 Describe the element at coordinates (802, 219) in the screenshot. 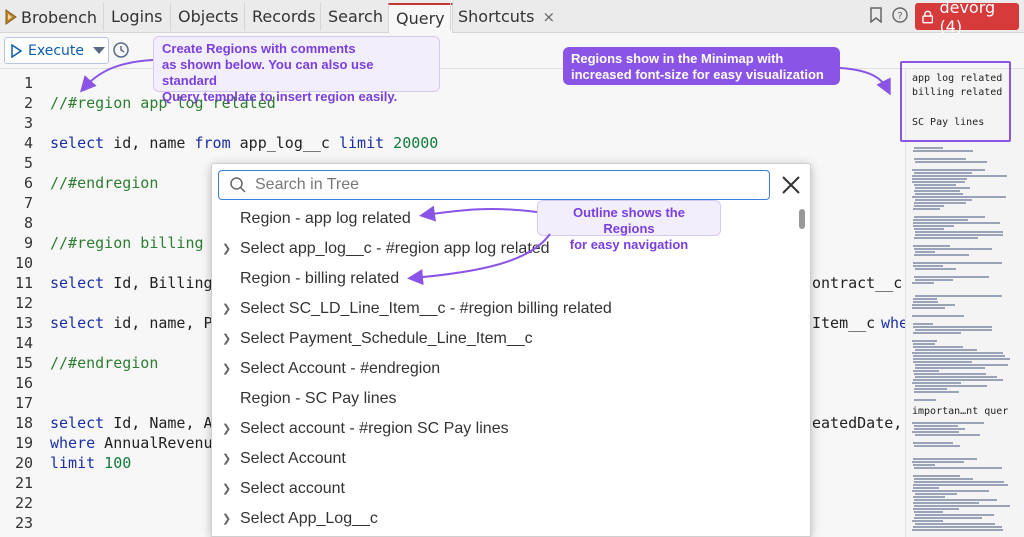

I see `scrollbar-thumb` at that location.